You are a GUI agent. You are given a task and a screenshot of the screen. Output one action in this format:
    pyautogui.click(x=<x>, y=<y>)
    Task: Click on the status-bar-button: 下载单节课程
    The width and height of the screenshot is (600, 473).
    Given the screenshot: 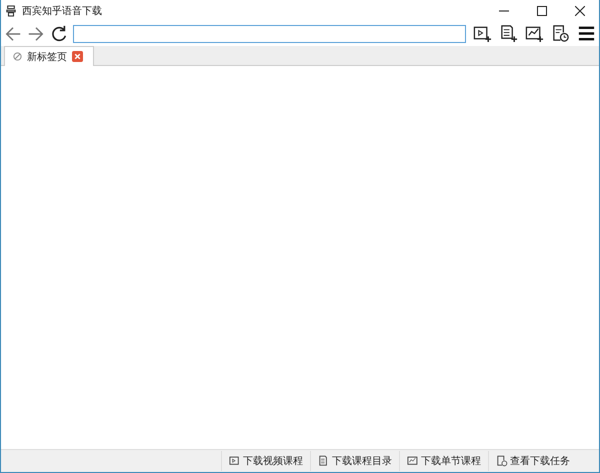 What is the action you would take?
    pyautogui.click(x=443, y=461)
    